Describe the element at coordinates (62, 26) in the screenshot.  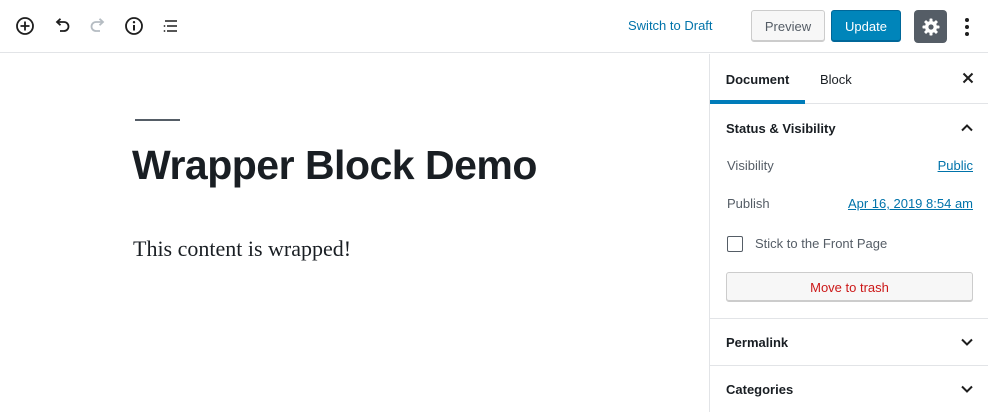
I see `undo-icon` at that location.